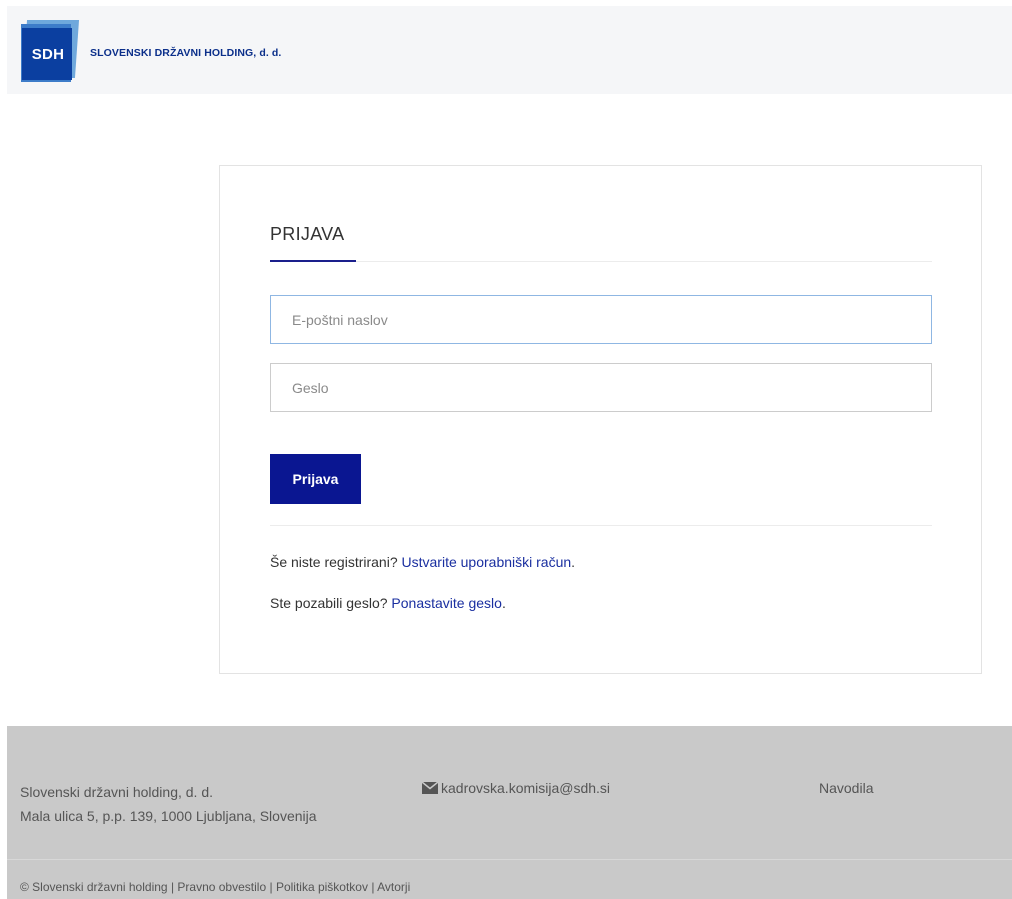 Image resolution: width=1012 pixels, height=899 pixels. I want to click on register-link: Ustvarite uporabniški račun, so click(487, 562).